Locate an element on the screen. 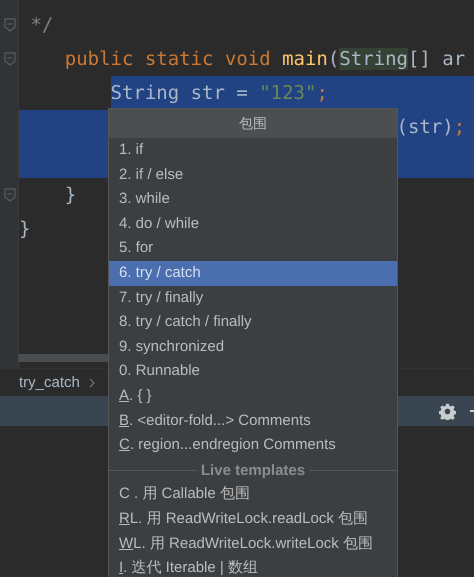 The image size is (474, 577). code-token: public static void is located at coordinates (168, 59).